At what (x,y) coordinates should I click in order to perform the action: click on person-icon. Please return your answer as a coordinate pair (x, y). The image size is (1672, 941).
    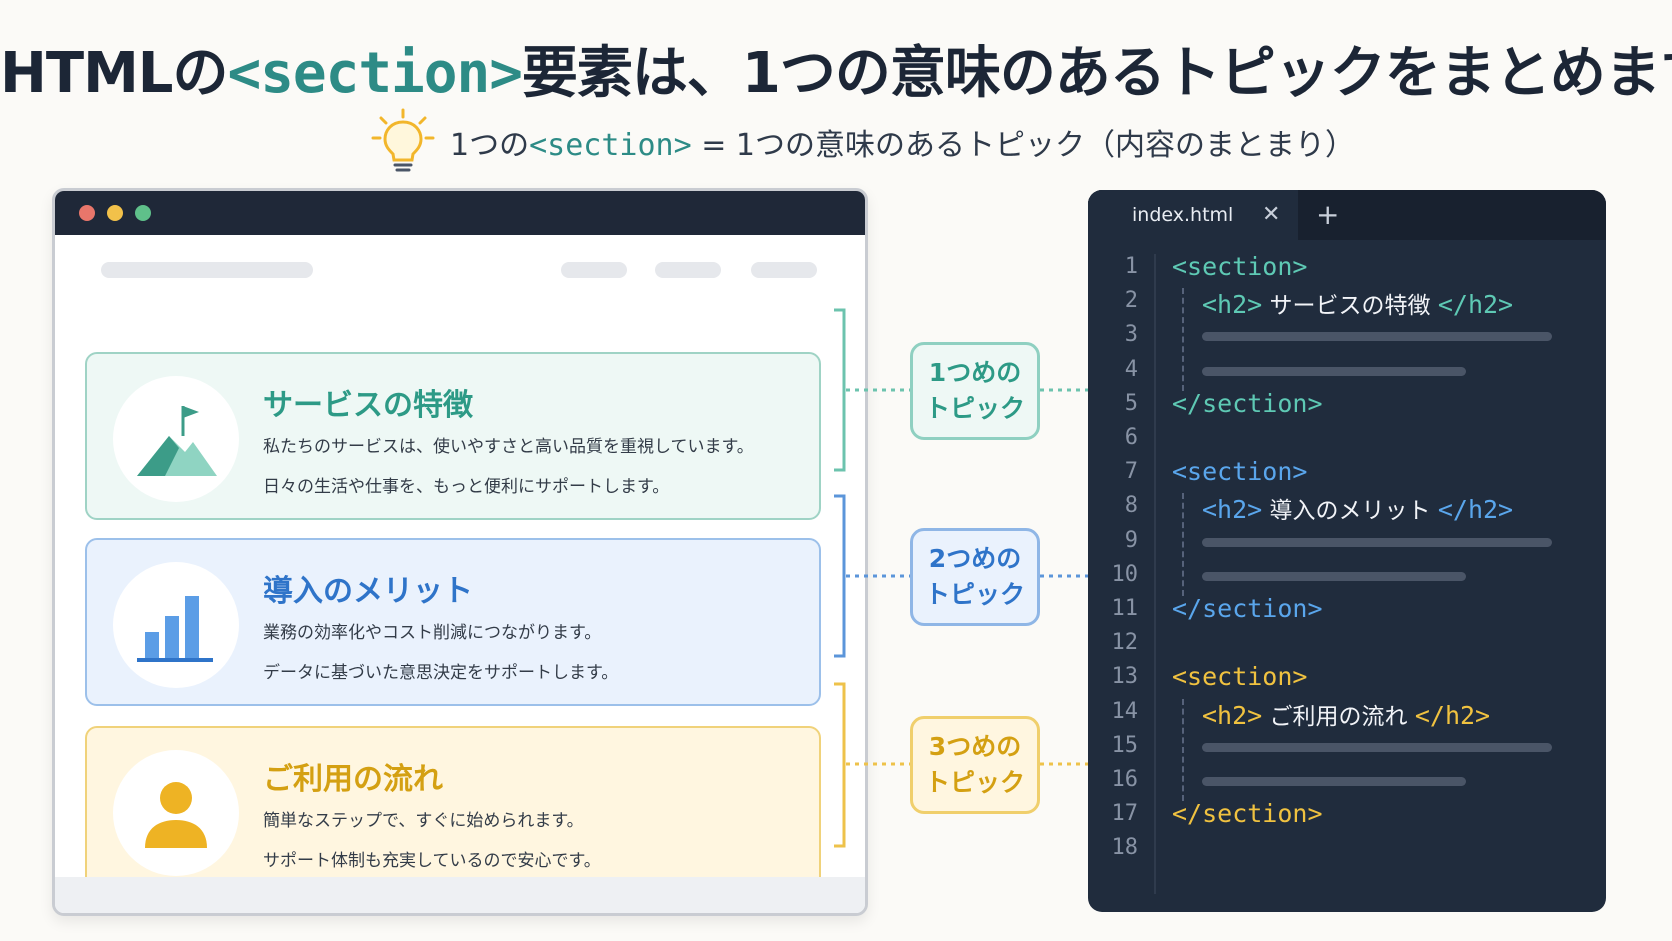
    Looking at the image, I should click on (176, 815).